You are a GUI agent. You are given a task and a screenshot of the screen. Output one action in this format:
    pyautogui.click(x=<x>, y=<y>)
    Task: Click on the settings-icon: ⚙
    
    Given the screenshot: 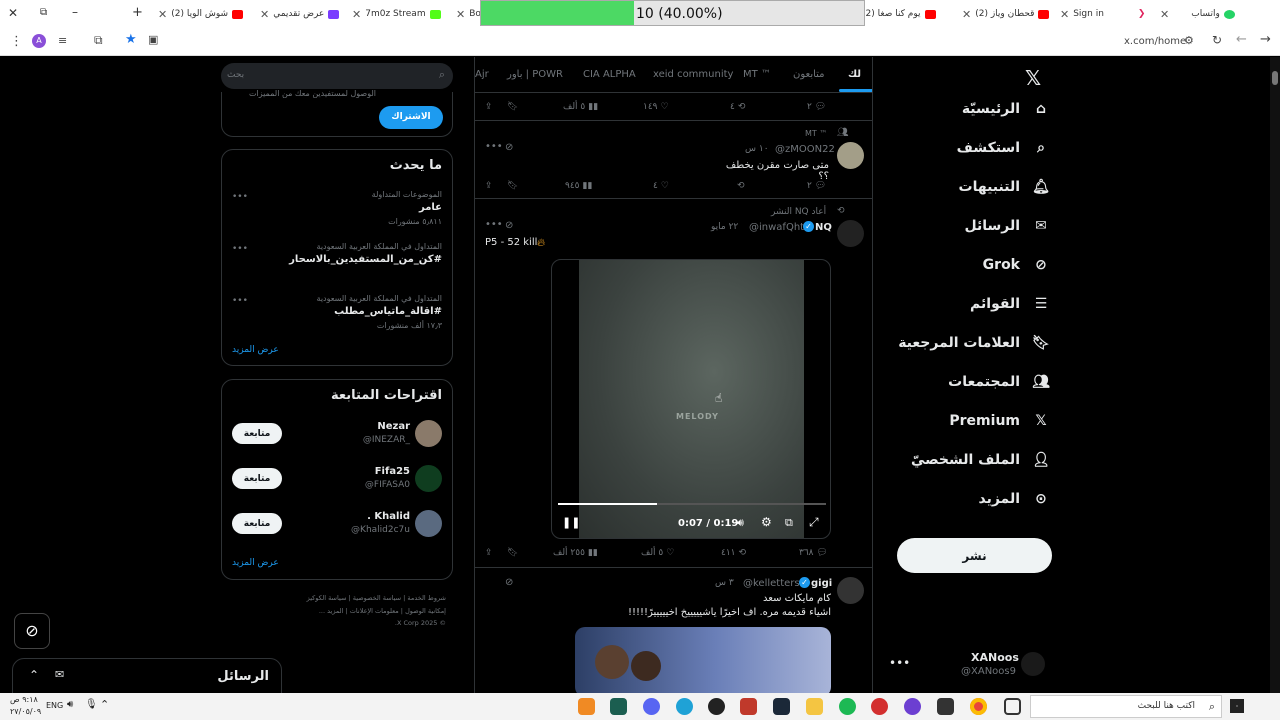 What is the action you would take?
    pyautogui.click(x=766, y=522)
    